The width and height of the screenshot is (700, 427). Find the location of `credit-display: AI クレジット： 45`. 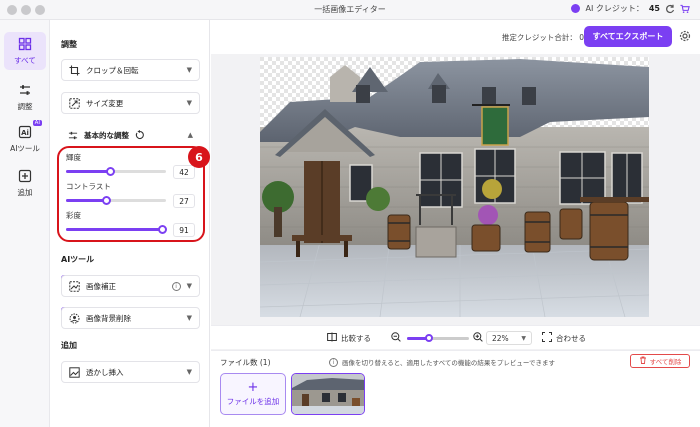

credit-display: AI クレジット： 45 is located at coordinates (630, 8).